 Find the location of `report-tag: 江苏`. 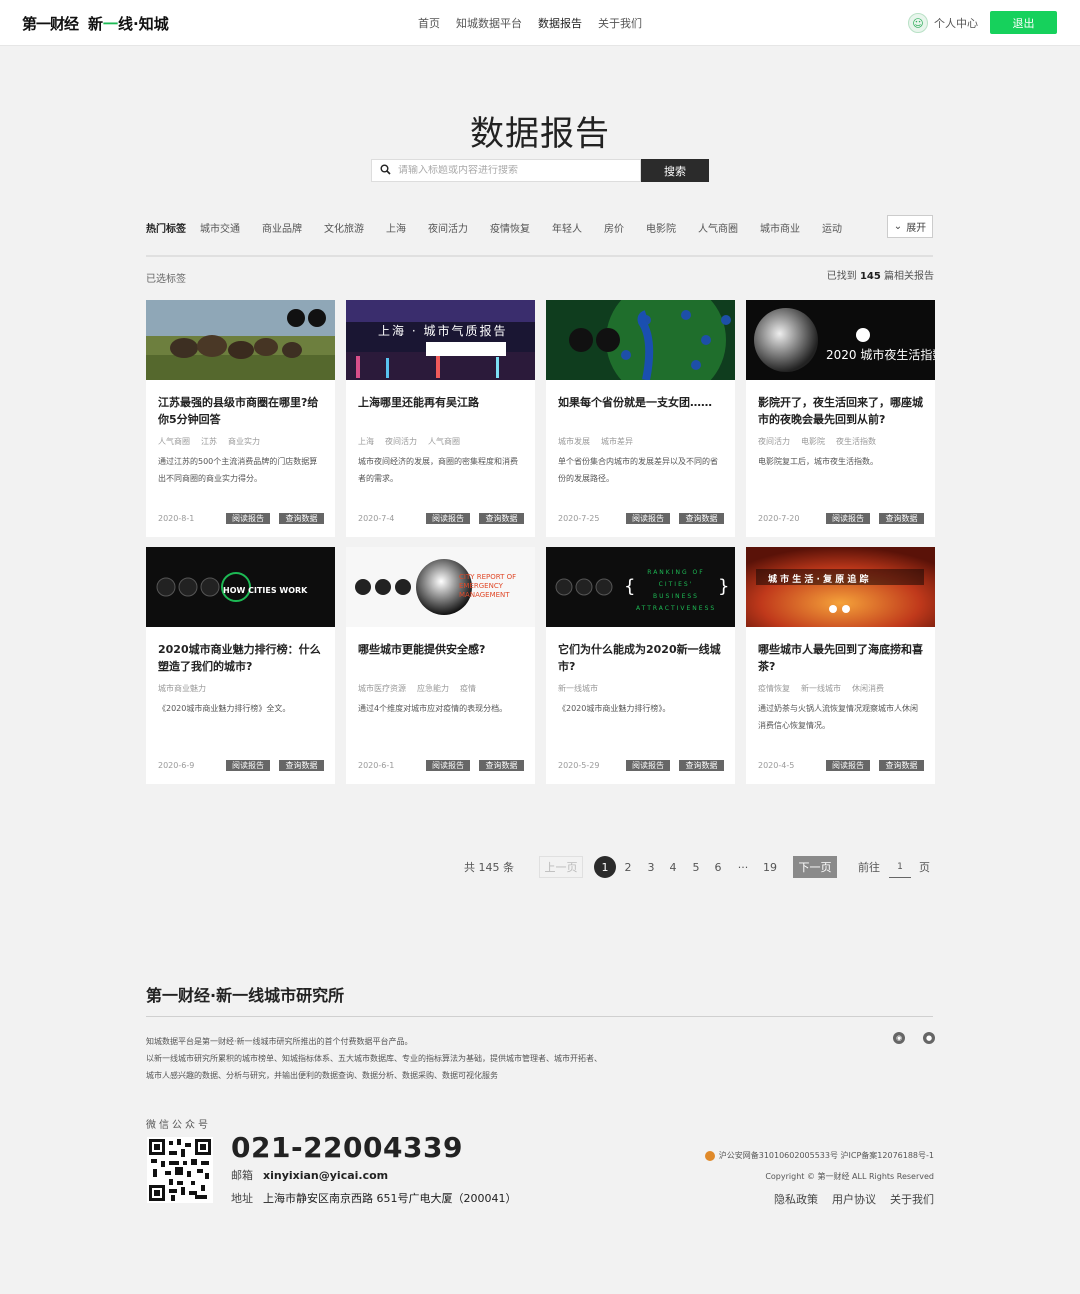

report-tag: 江苏 is located at coordinates (209, 441).